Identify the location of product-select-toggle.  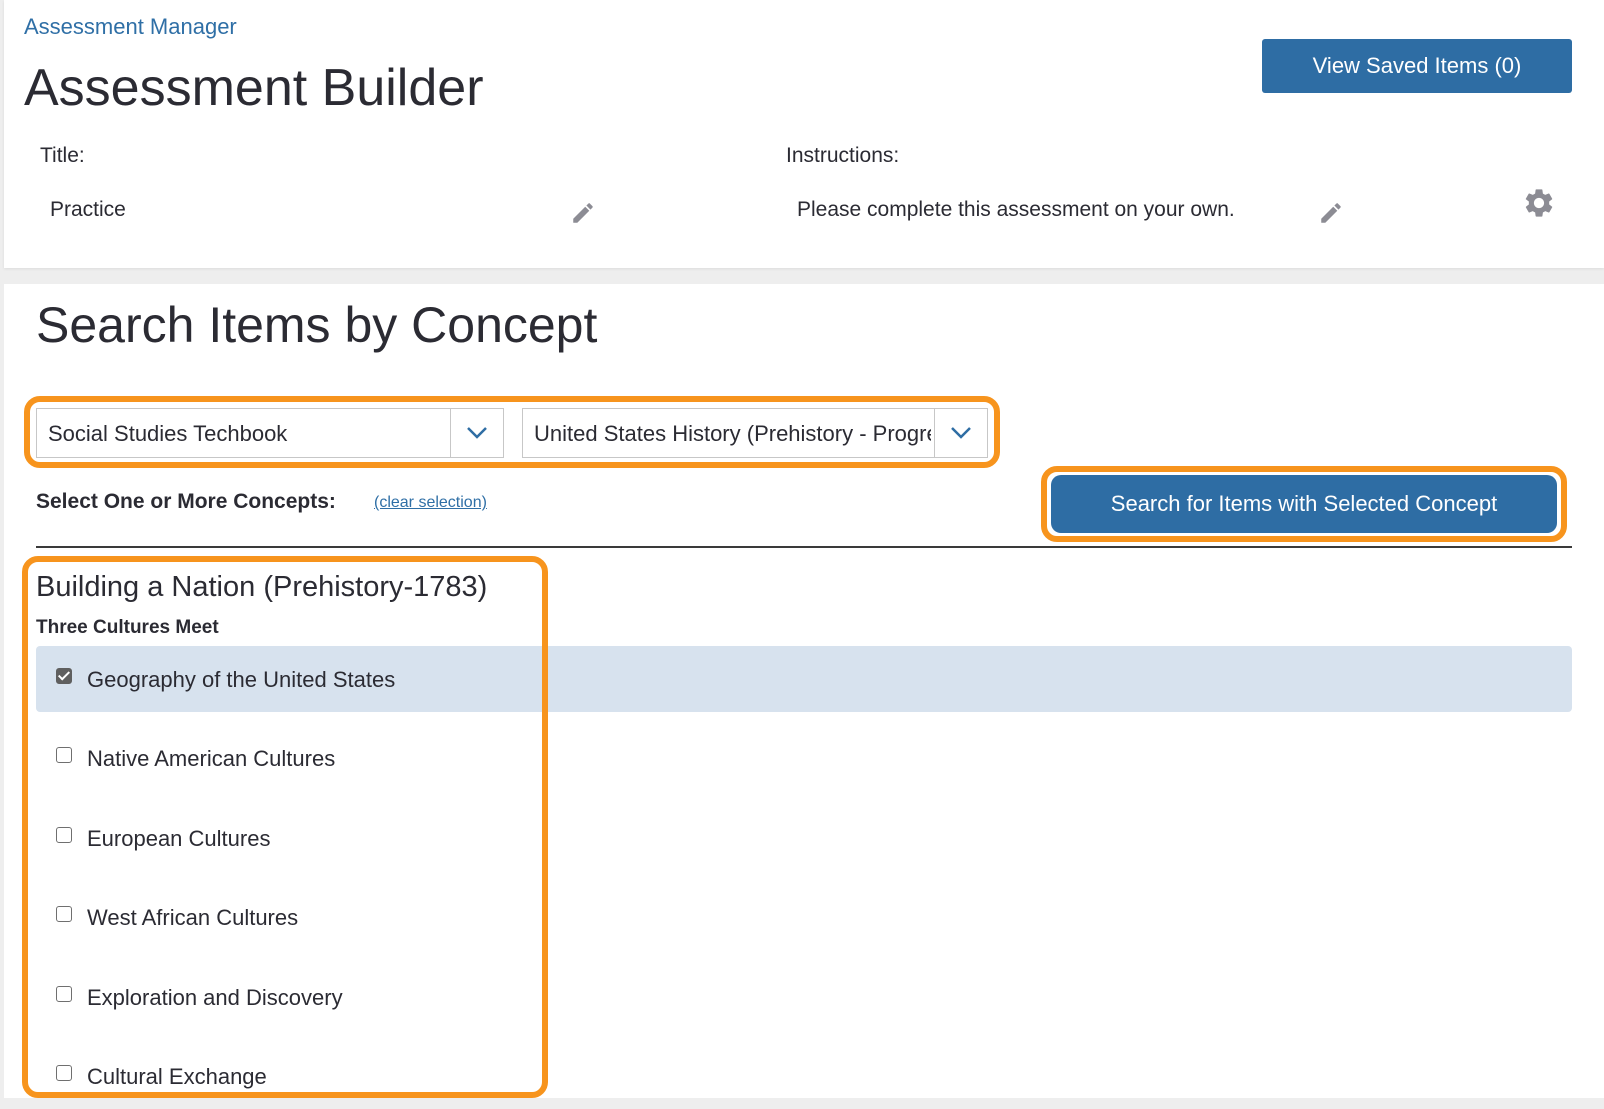
(476, 433).